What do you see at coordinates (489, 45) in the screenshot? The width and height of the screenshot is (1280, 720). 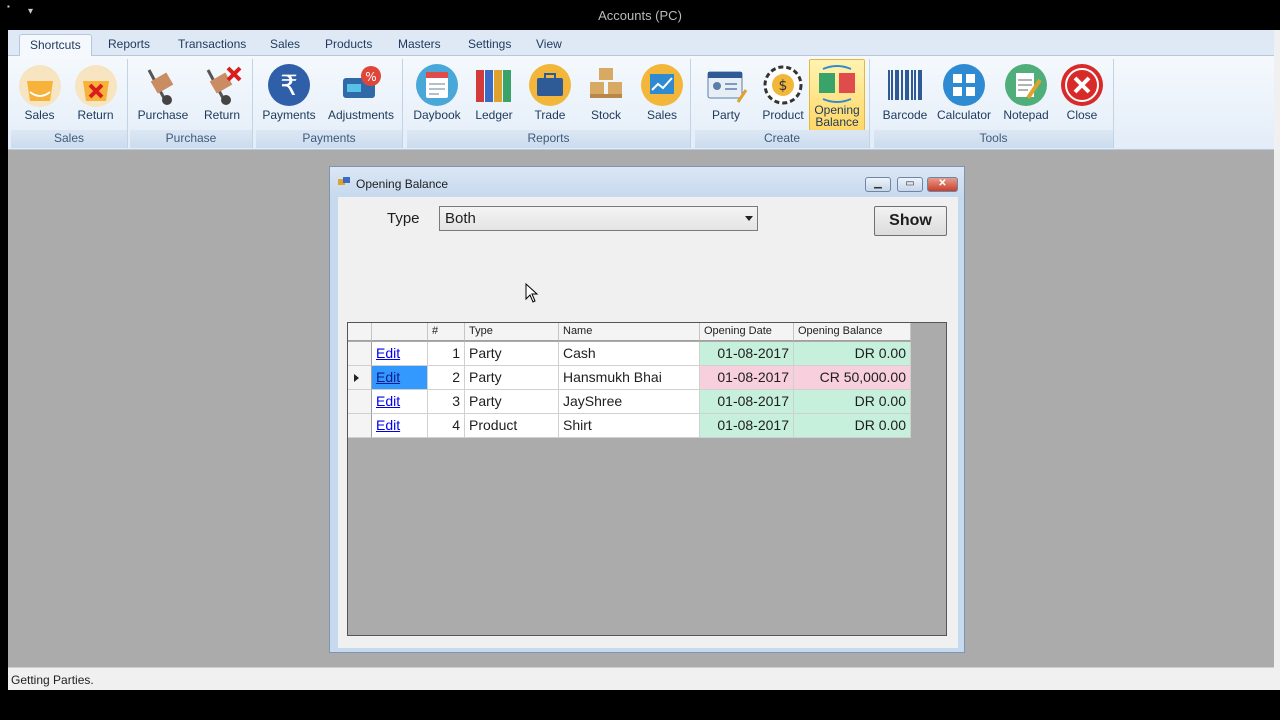 I see `tab-settings: Settings` at bounding box center [489, 45].